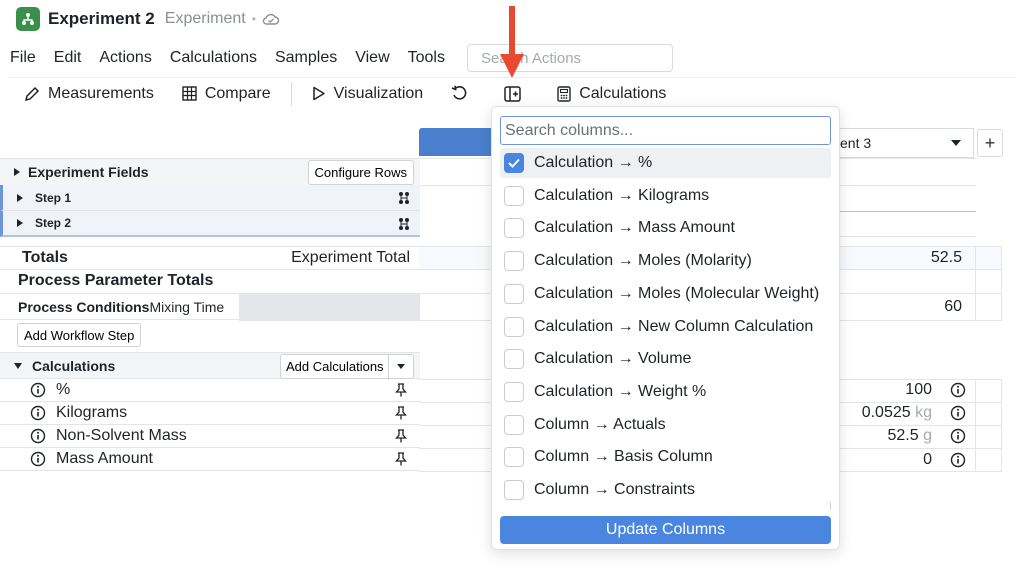  Describe the element at coordinates (68, 58) in the screenshot. I see `menu-edit: Edit` at that location.